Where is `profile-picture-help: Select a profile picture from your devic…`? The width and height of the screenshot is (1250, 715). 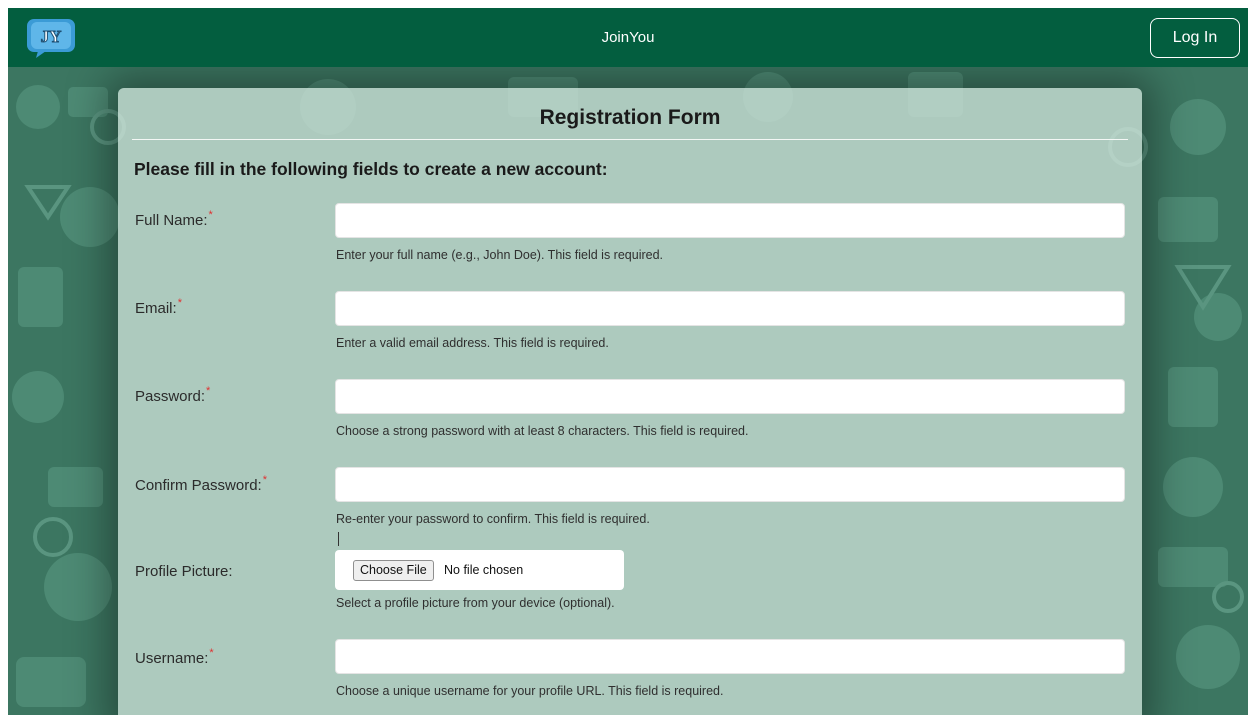 profile-picture-help: Select a profile picture from your devic… is located at coordinates (475, 603).